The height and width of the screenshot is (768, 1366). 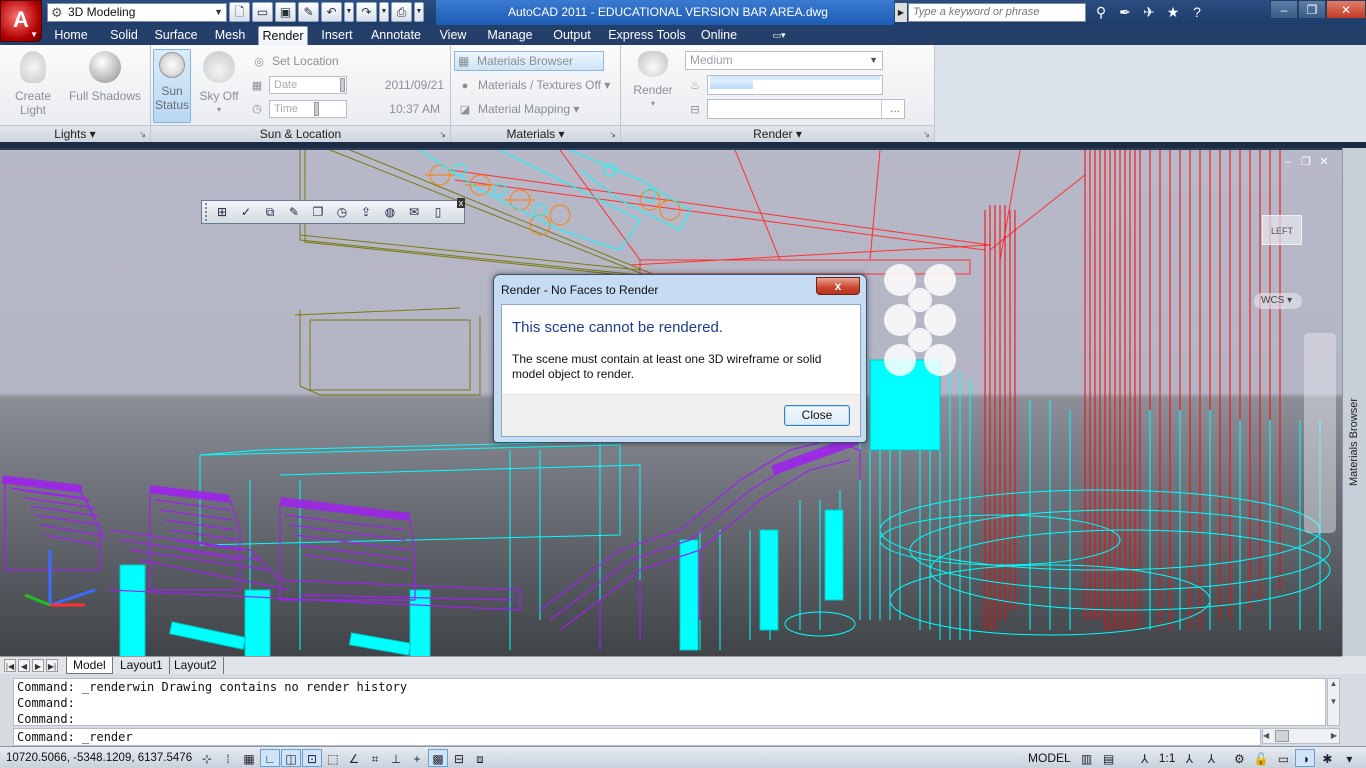 I want to click on print-icon: ⎙, so click(x=401, y=12).